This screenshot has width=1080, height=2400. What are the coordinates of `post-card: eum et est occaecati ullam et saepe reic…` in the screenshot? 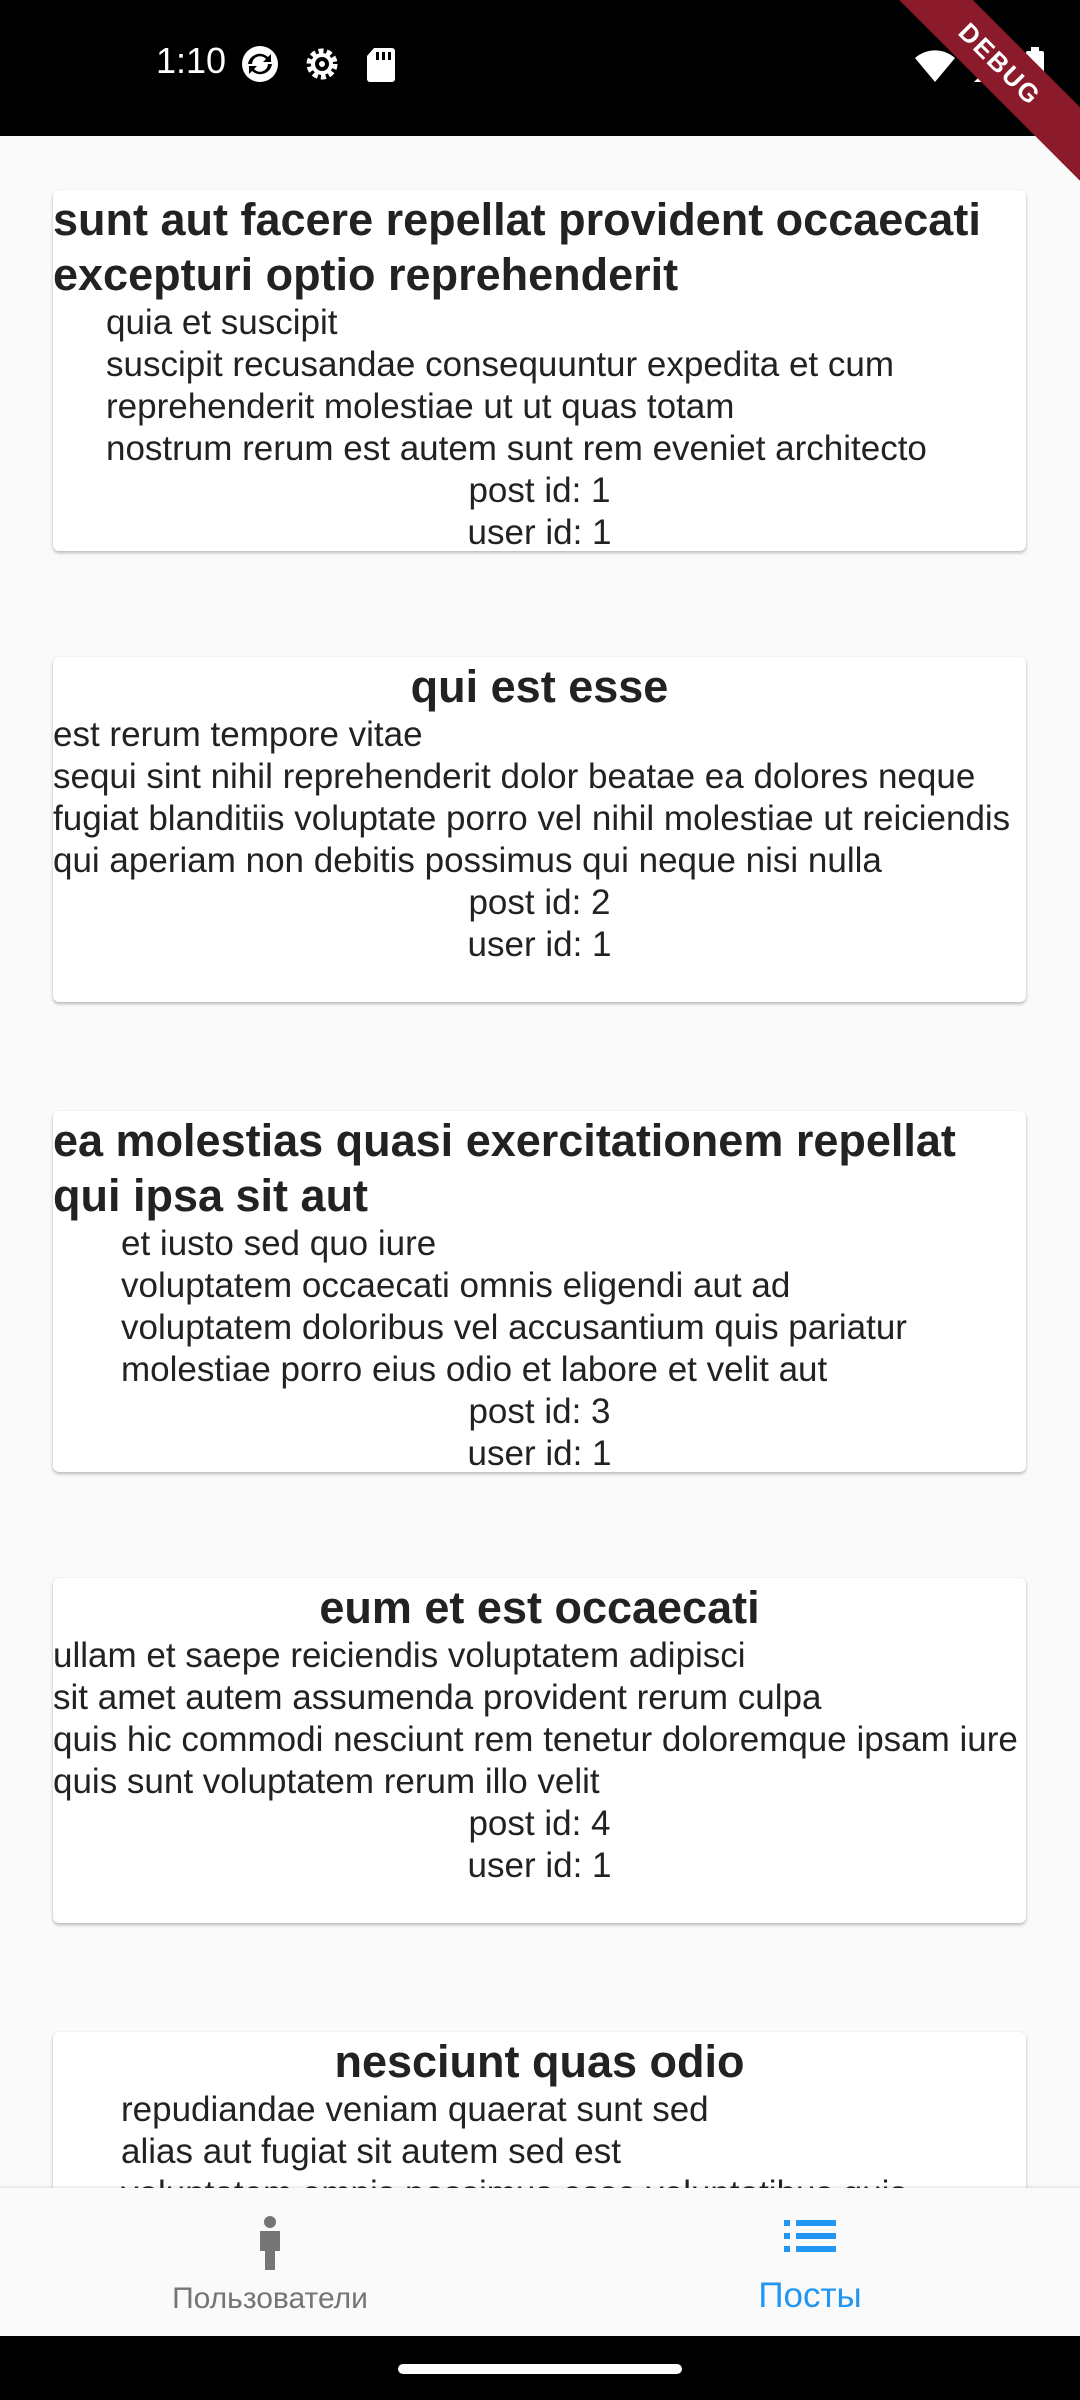 It's located at (539, 1750).